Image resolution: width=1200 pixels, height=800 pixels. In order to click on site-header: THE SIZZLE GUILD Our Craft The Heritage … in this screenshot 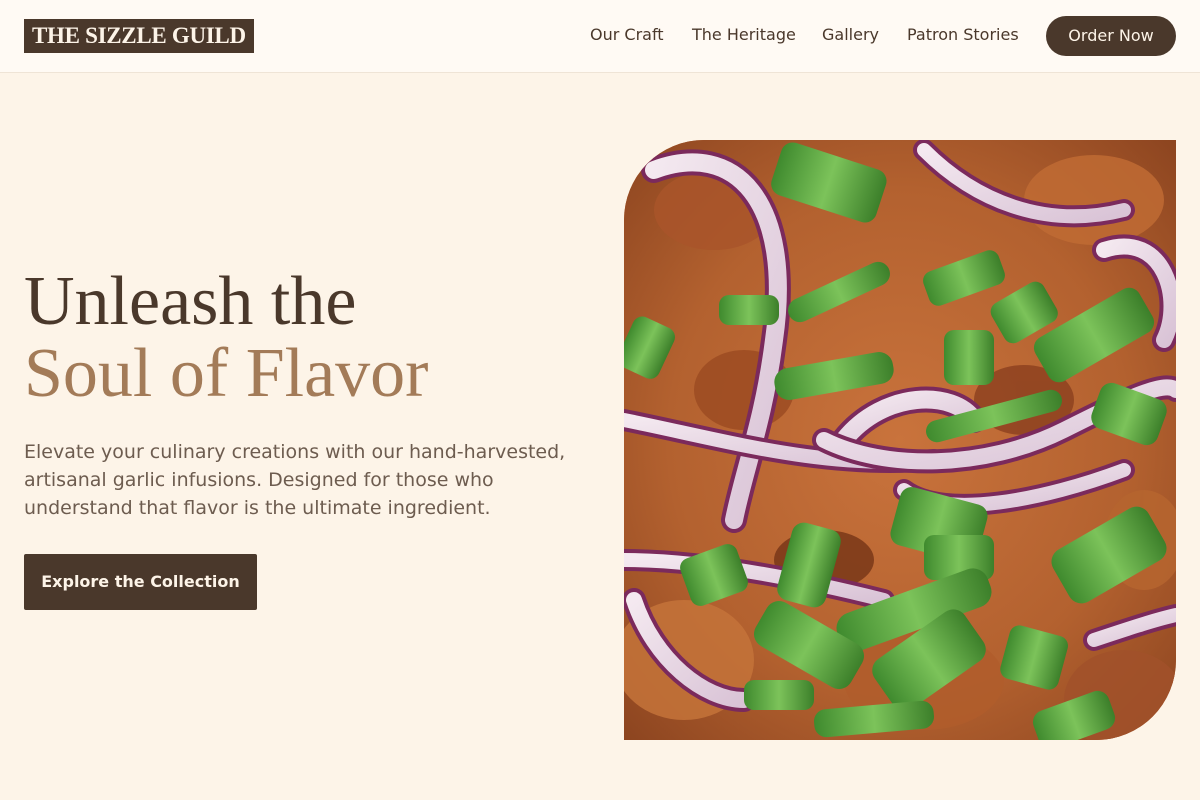, I will do `click(600, 36)`.